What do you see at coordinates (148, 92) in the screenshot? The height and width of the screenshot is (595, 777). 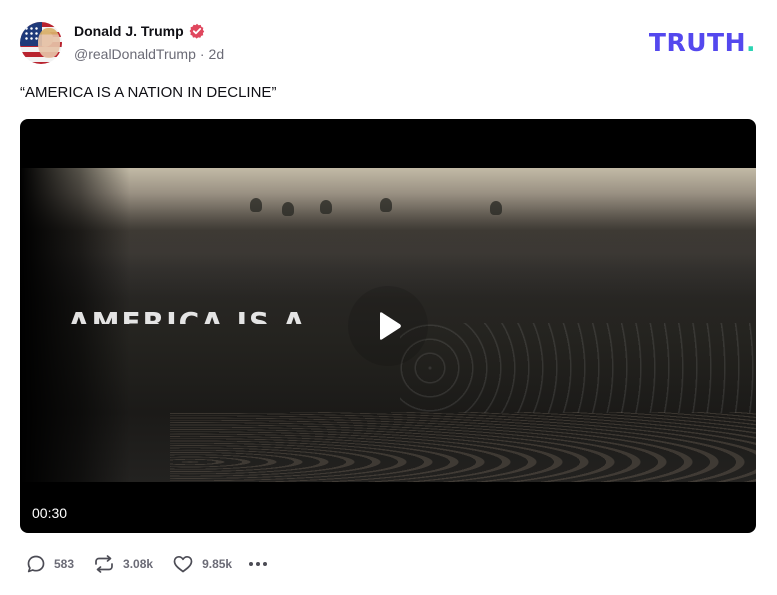 I see `post-text: “AMERICA IS A NATION IN DECLINE”` at bounding box center [148, 92].